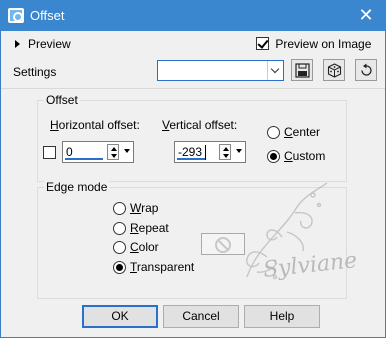  I want to click on center-radio-label: Center, so click(302, 132).